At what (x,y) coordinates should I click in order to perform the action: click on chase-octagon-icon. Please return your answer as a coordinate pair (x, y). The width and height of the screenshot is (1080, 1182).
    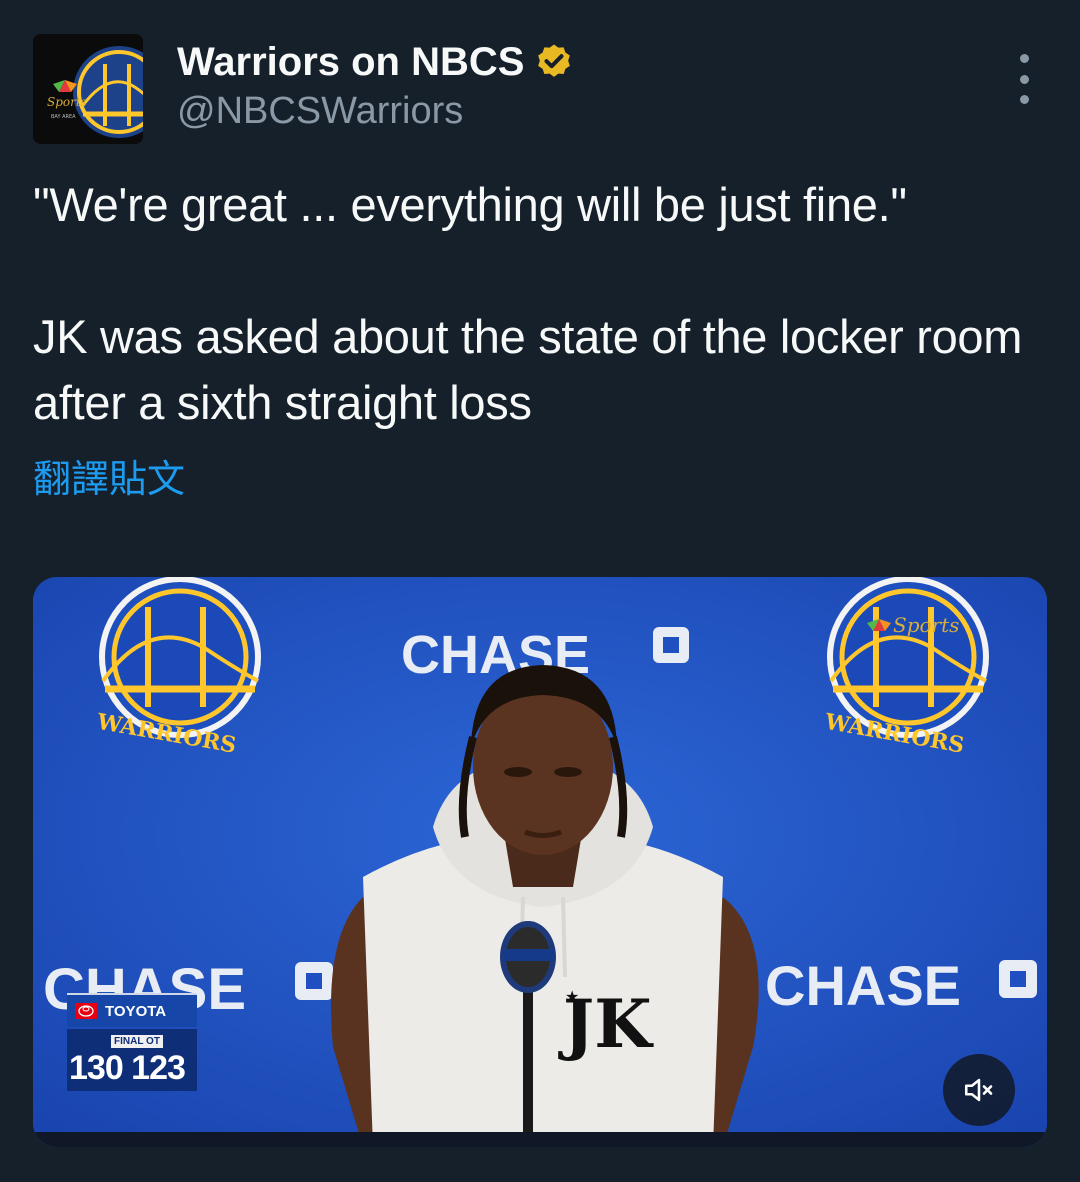
    Looking at the image, I should click on (671, 645).